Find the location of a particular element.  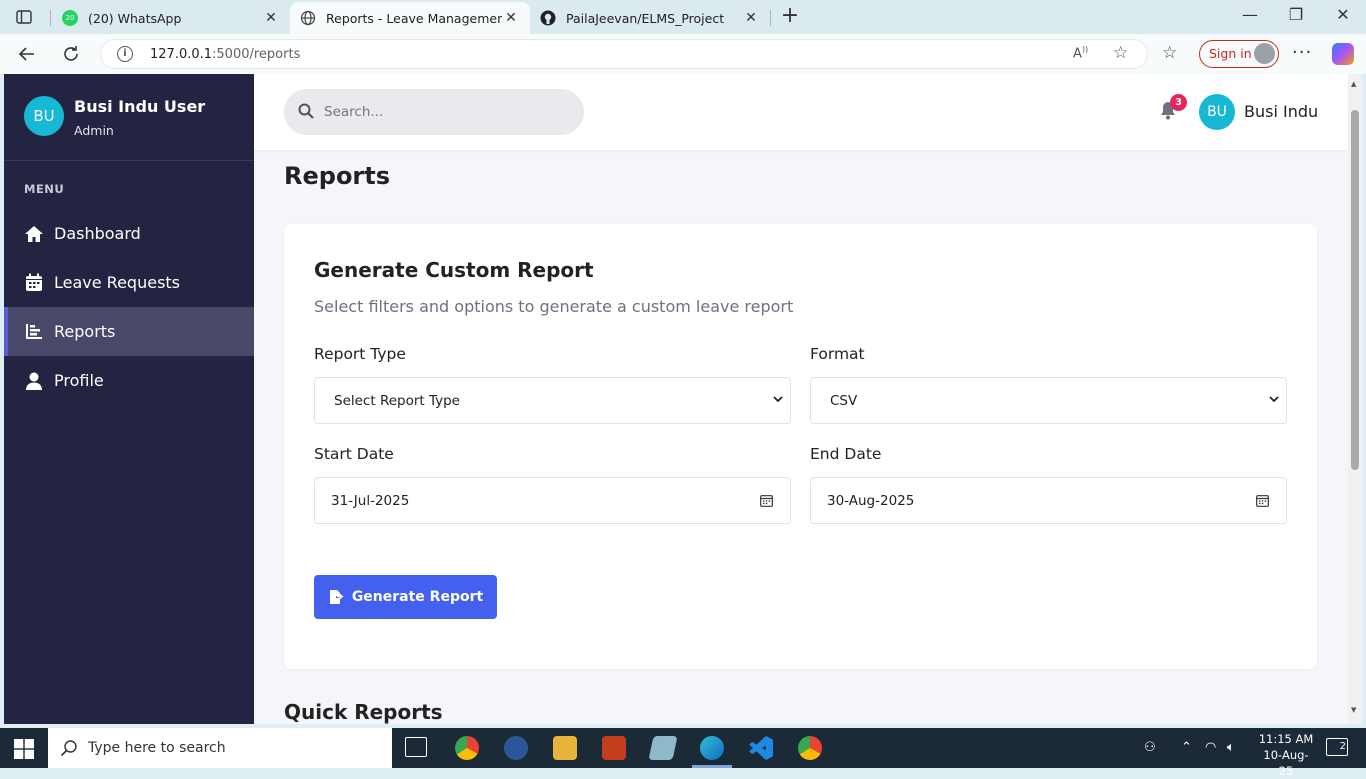

page-scrollbar: ▲ ▼ is located at coordinates (1355, 399).